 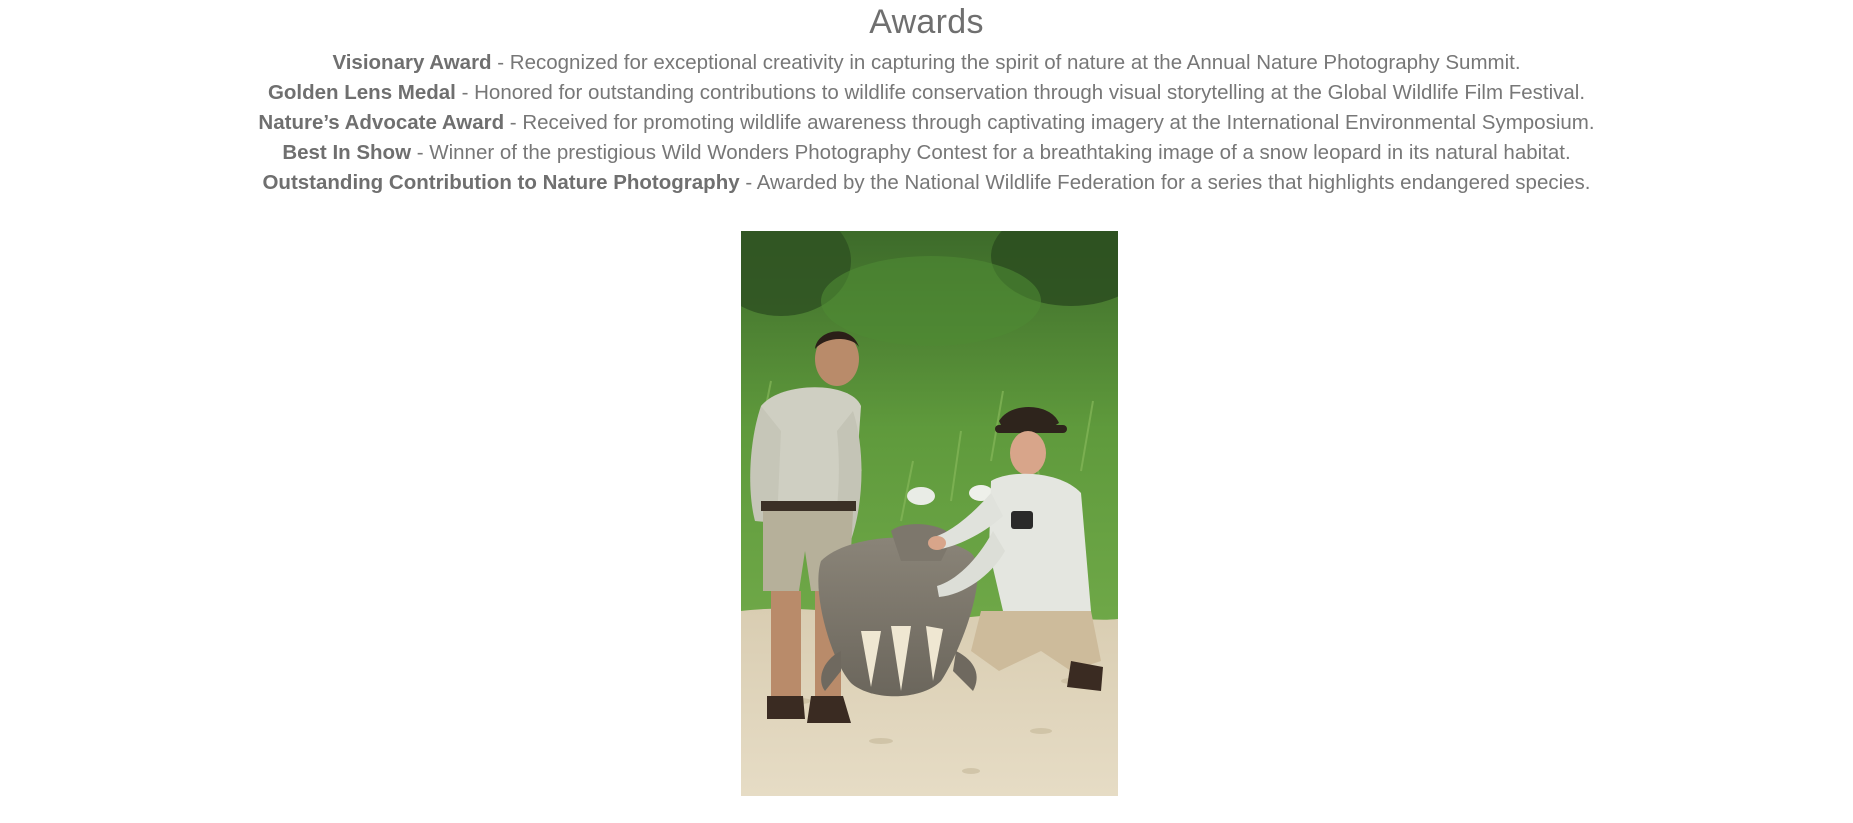 I want to click on award-photo, so click(x=929, y=513).